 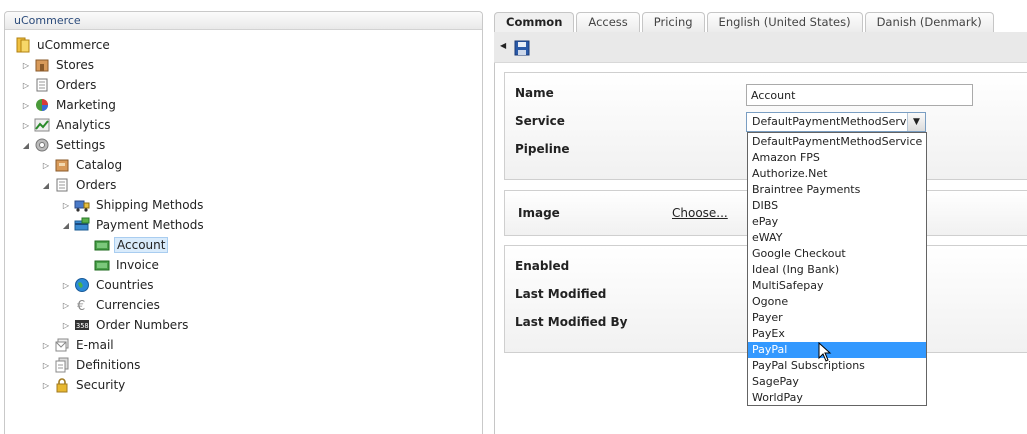 I want to click on tree-node-label: Shipping Methods, so click(x=150, y=205).